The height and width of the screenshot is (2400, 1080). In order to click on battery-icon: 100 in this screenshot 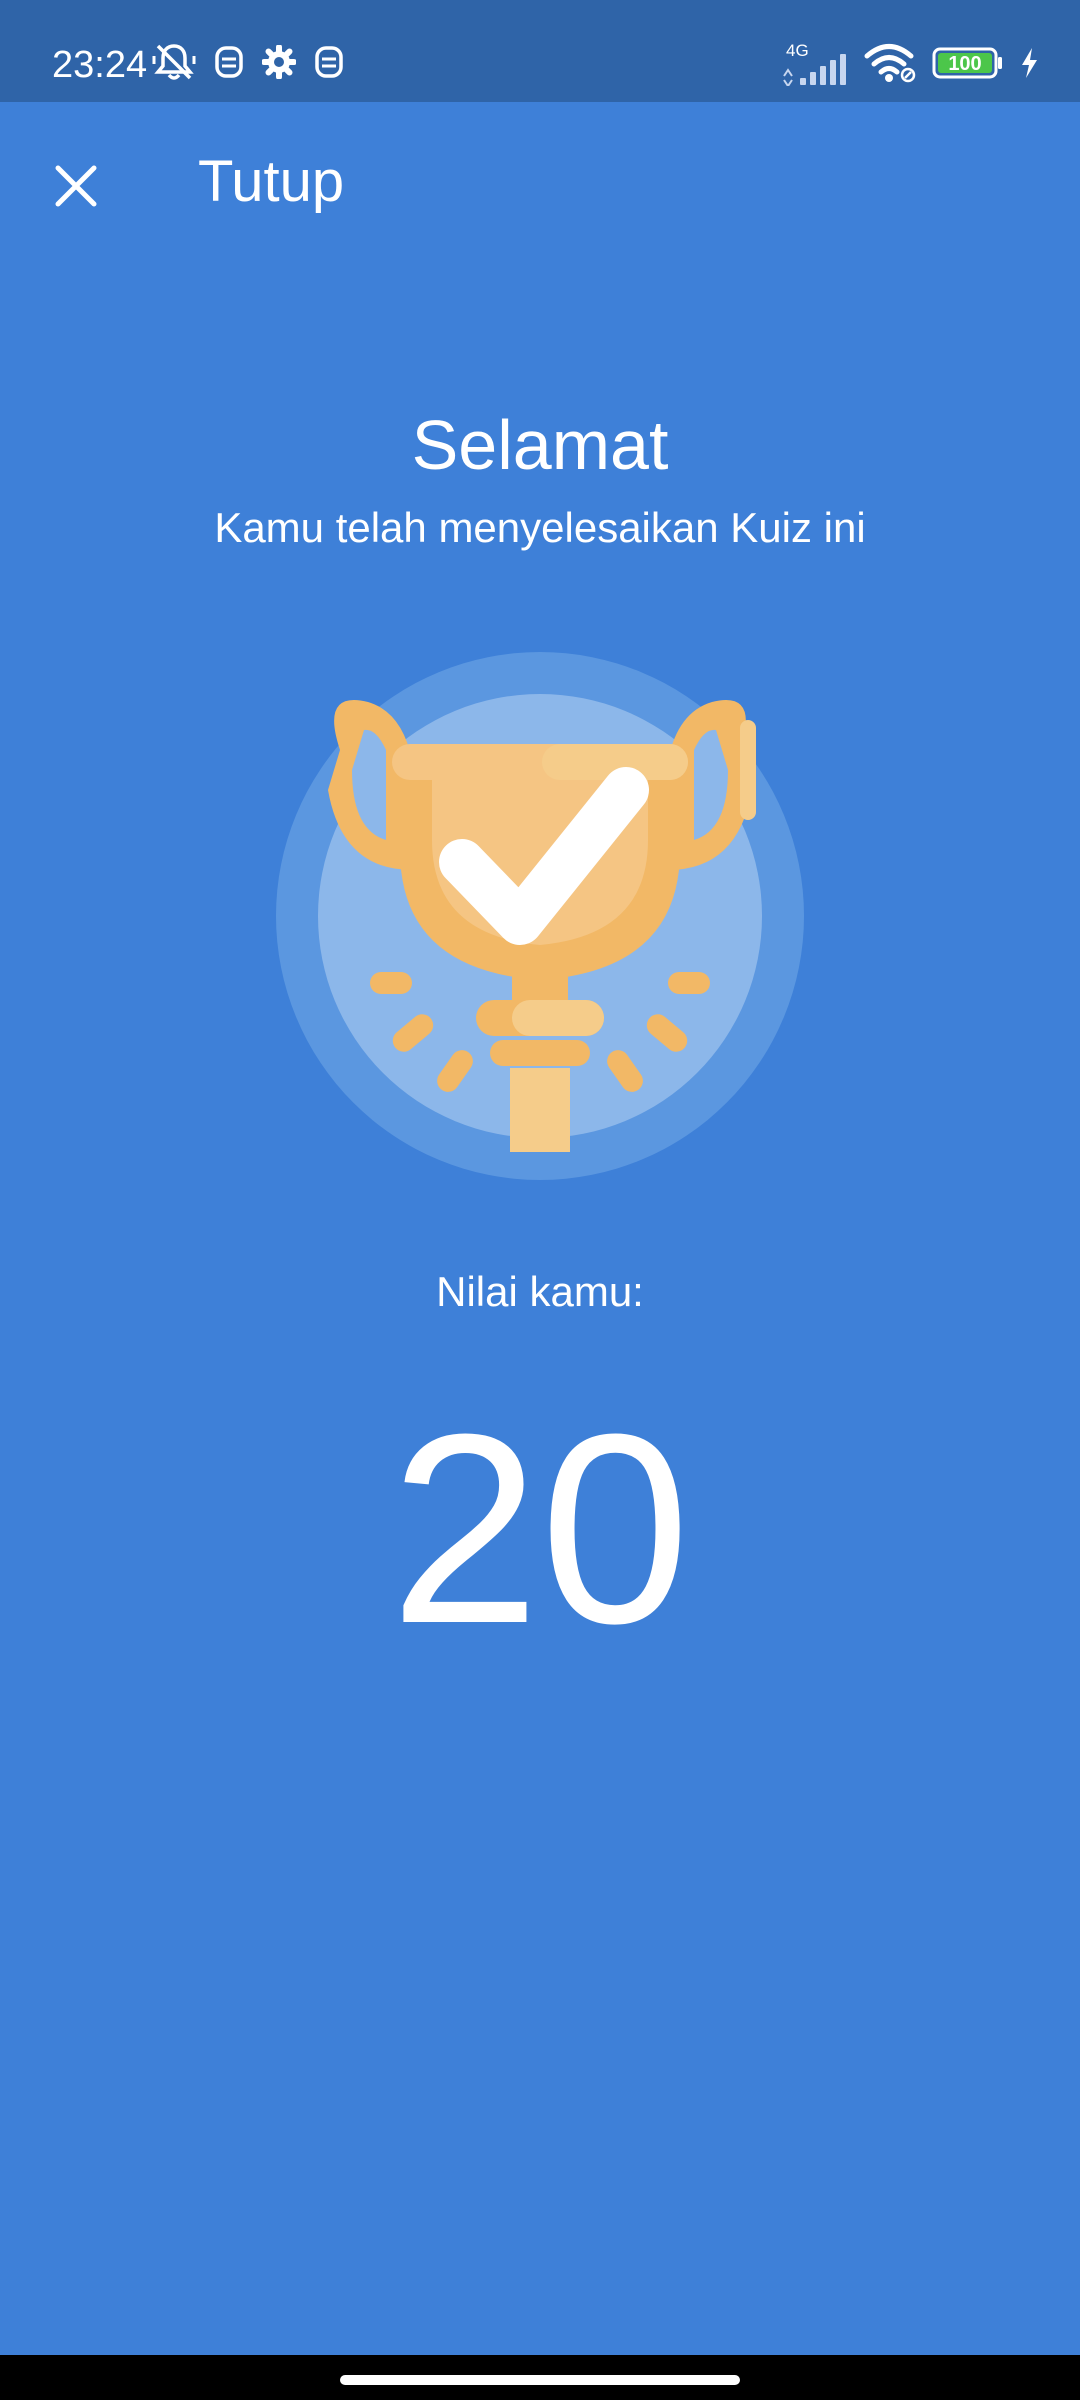, I will do `click(967, 63)`.